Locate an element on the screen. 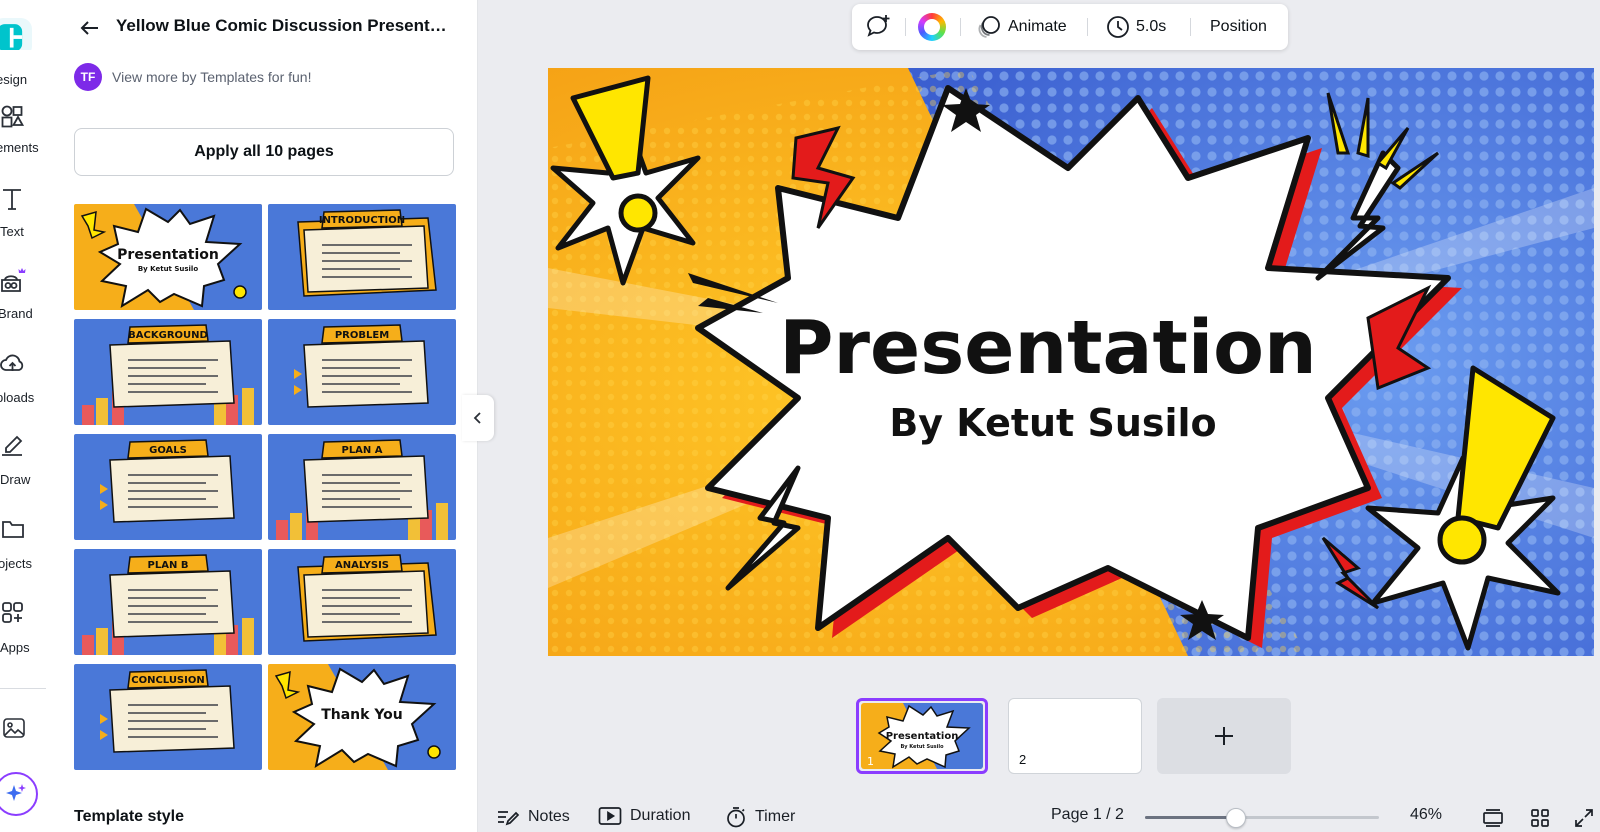 Image resolution: width=1600 pixels, height=832 pixels. animate-label: Animate is located at coordinates (1037, 26).